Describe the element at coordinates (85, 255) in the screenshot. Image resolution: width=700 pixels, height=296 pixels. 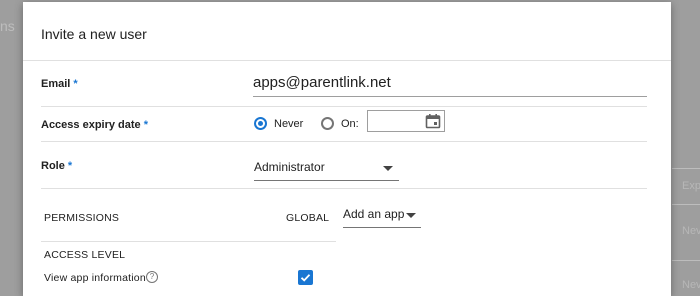
I see `access-level-header: ACCESS LEVEL` at that location.